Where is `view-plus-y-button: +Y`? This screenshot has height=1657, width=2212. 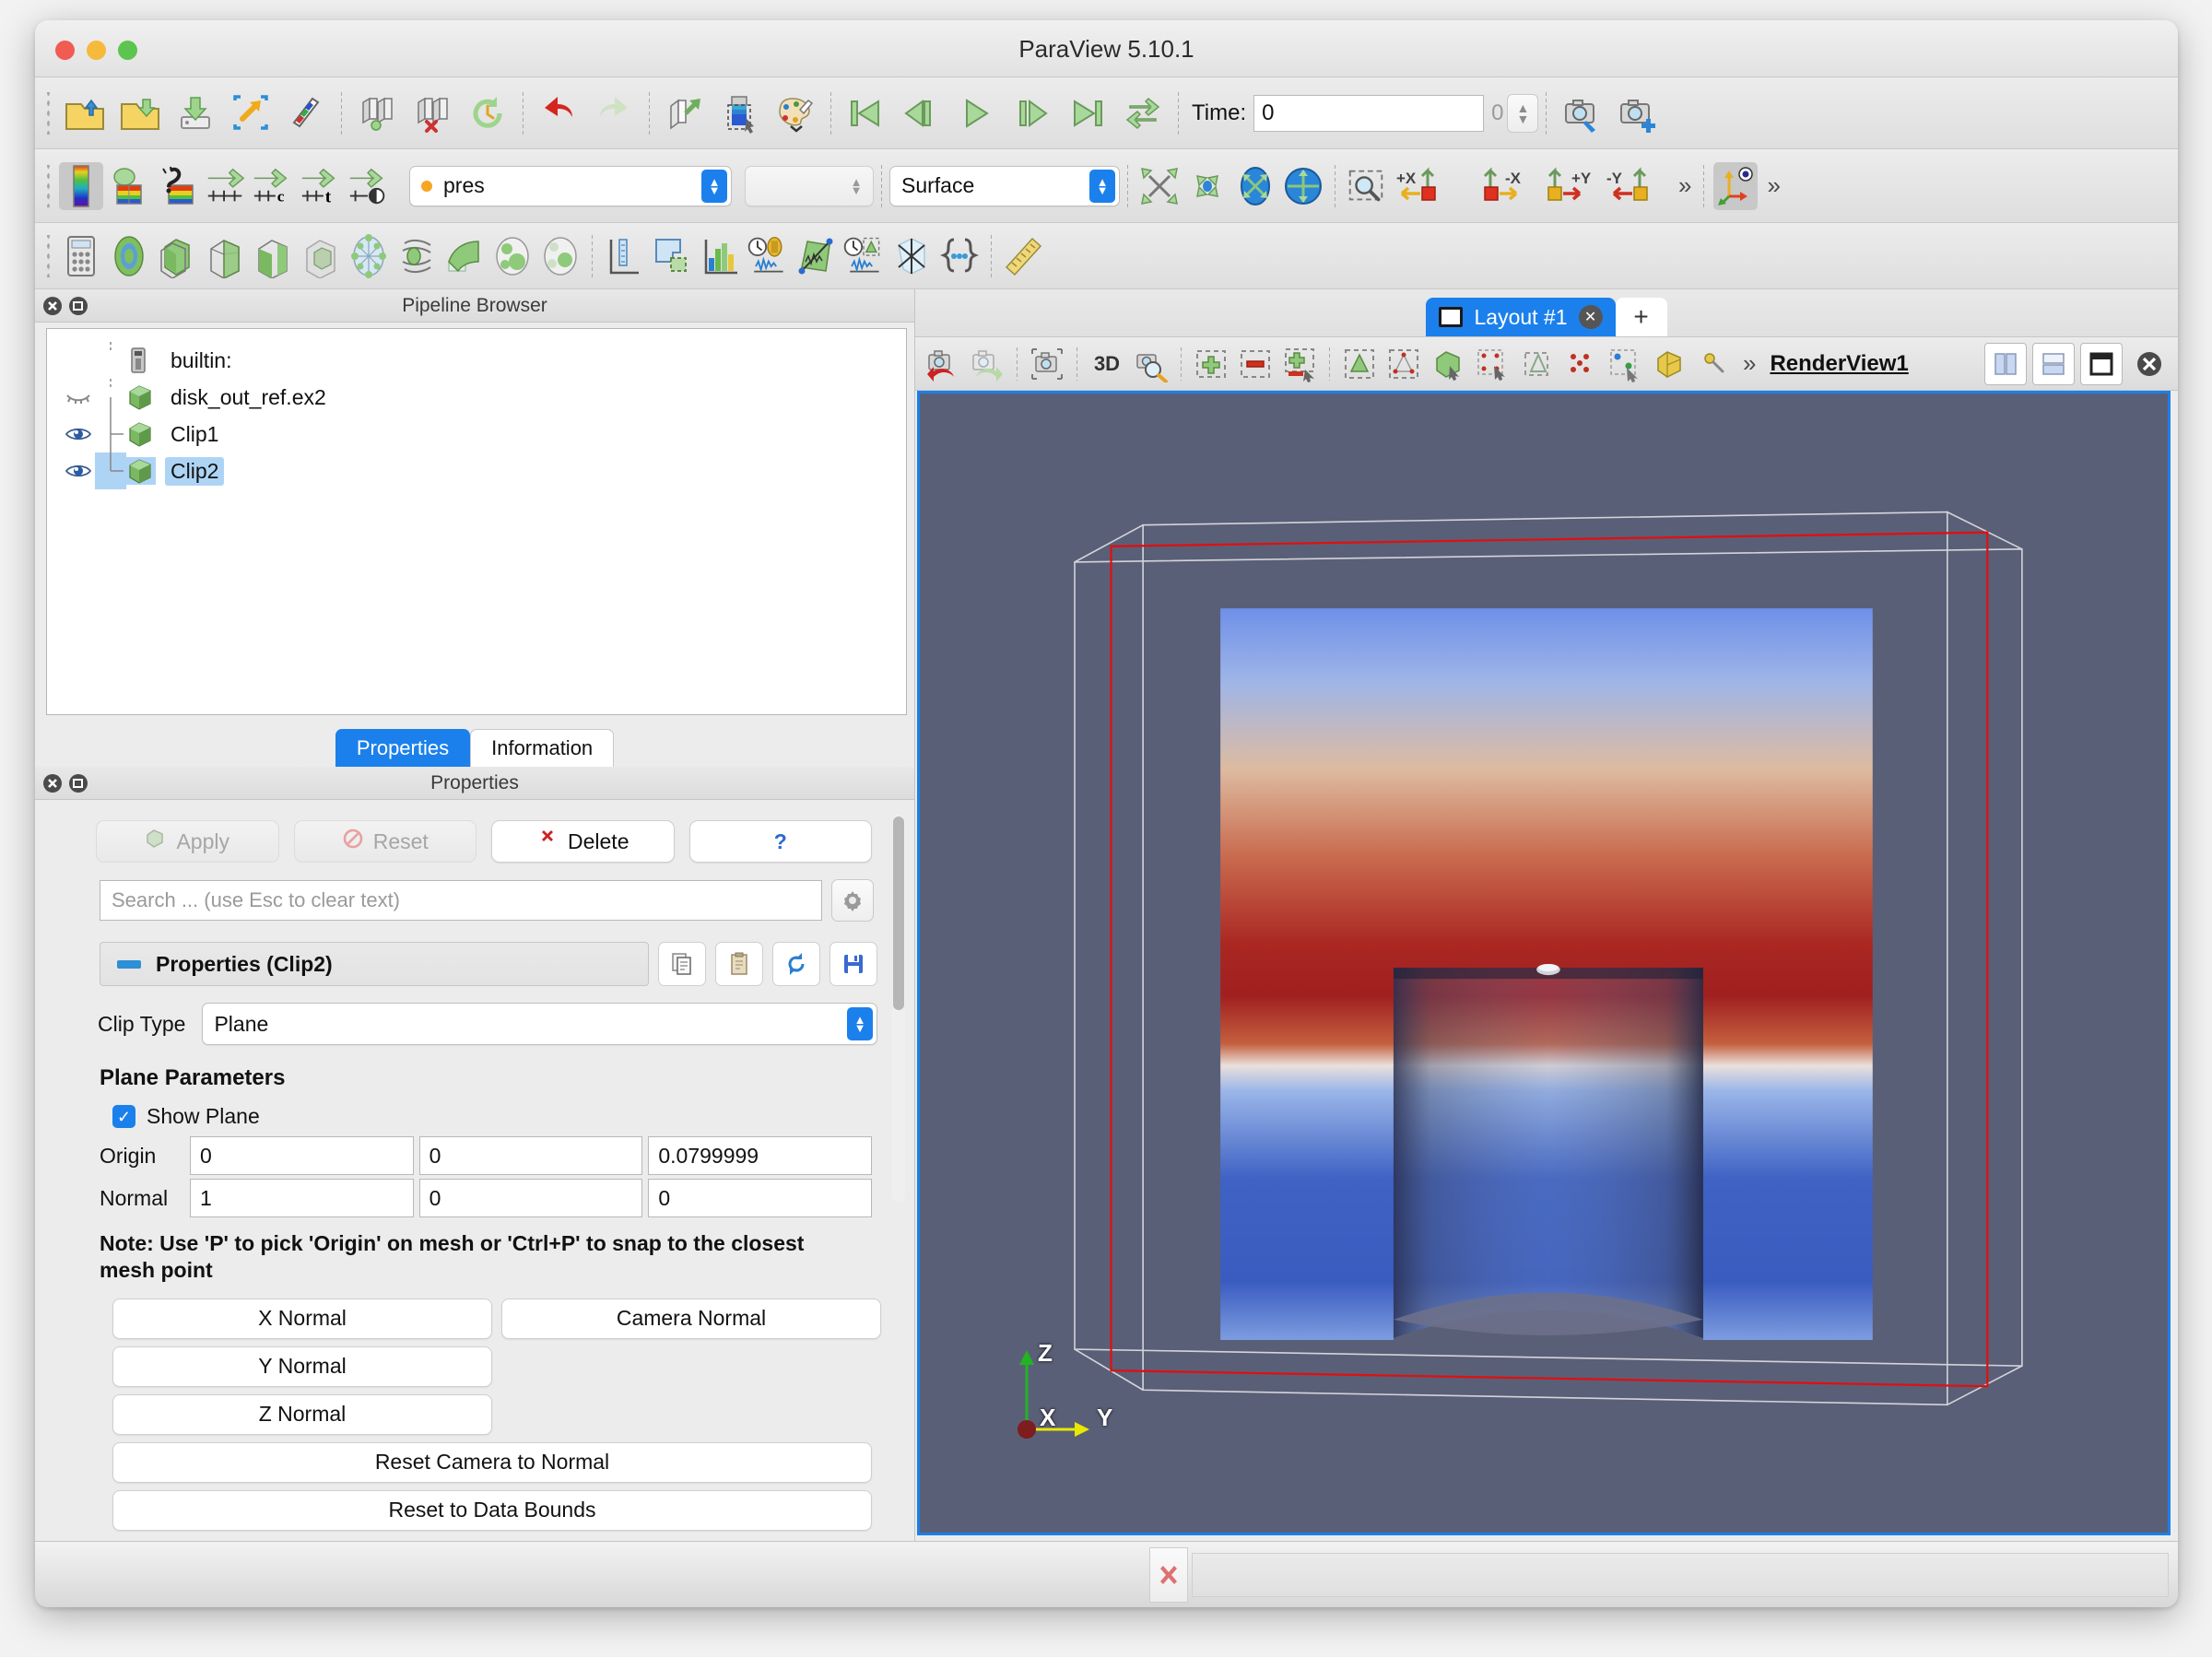
view-plus-y-button: +Y is located at coordinates (1566, 186).